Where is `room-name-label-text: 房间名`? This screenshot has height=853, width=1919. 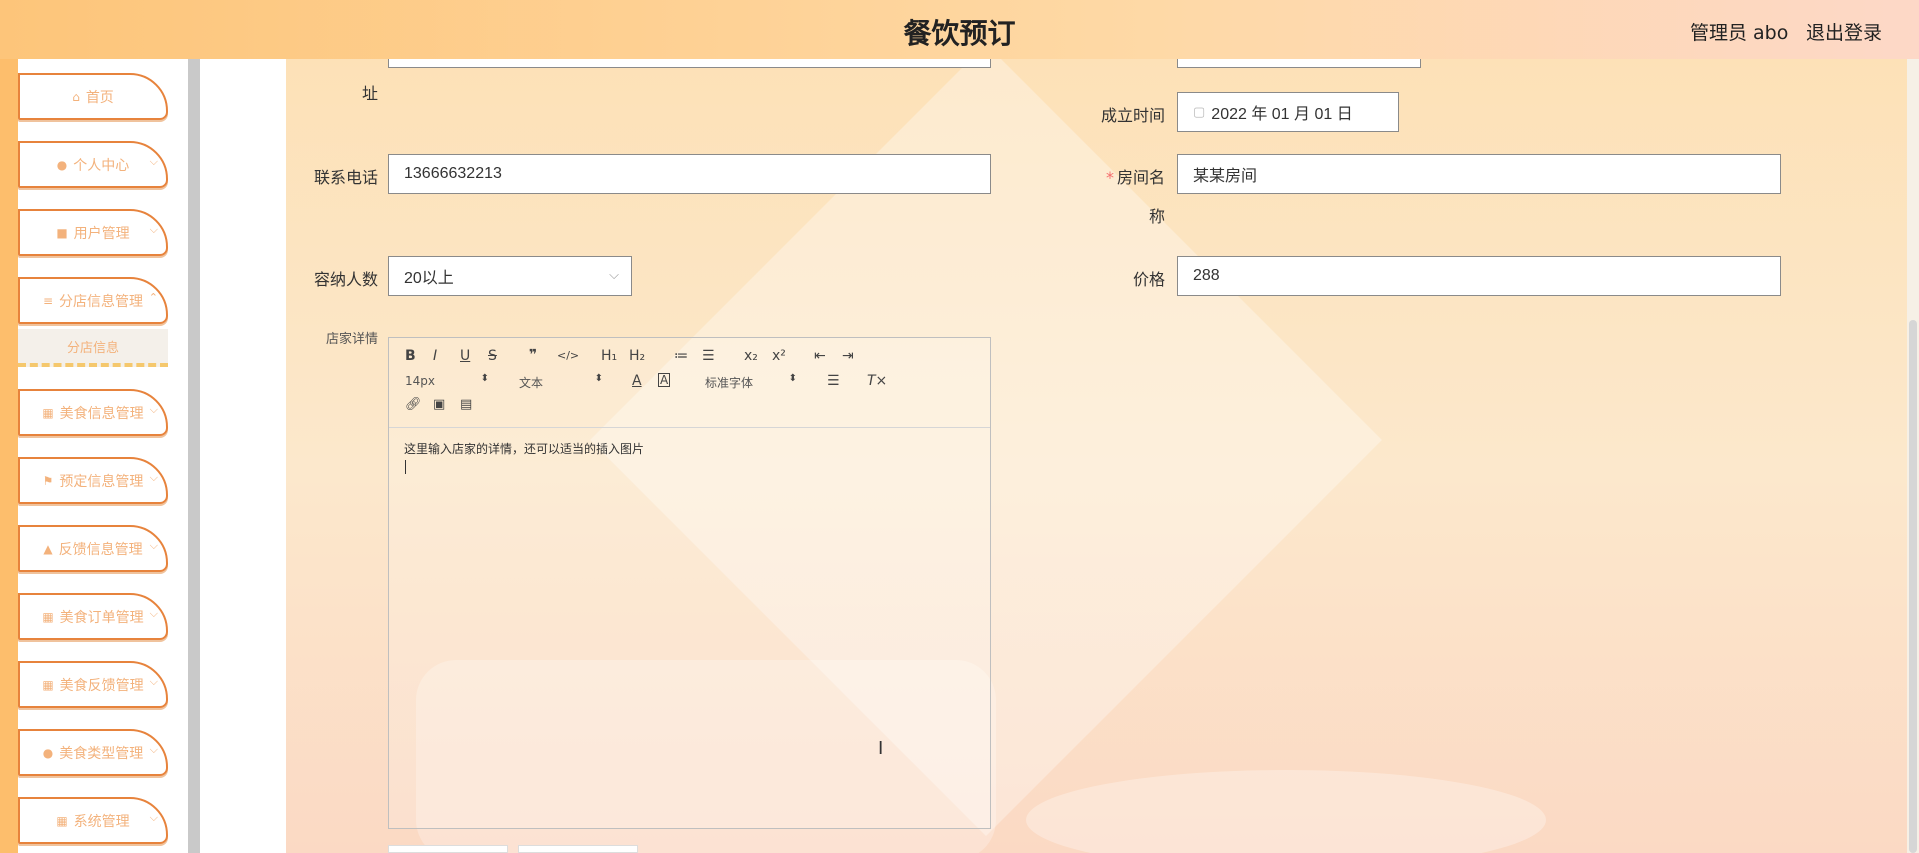
room-name-label-text: 房间名 is located at coordinates (1140, 177).